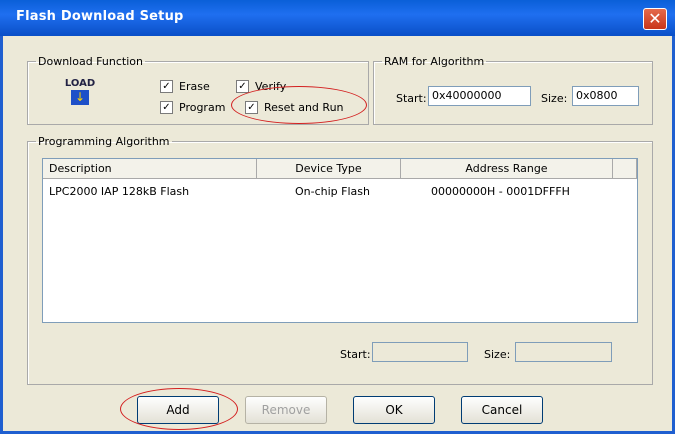 Image resolution: width=675 pixels, height=434 pixels. What do you see at coordinates (242, 86) in the screenshot?
I see `verify-check-icon: ✓` at bounding box center [242, 86].